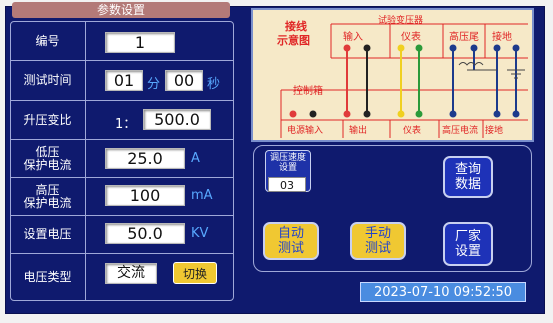 This screenshot has width=553, height=323. What do you see at coordinates (47, 276) in the screenshot?
I see `voltage-type-label: 电压类型` at bounding box center [47, 276].